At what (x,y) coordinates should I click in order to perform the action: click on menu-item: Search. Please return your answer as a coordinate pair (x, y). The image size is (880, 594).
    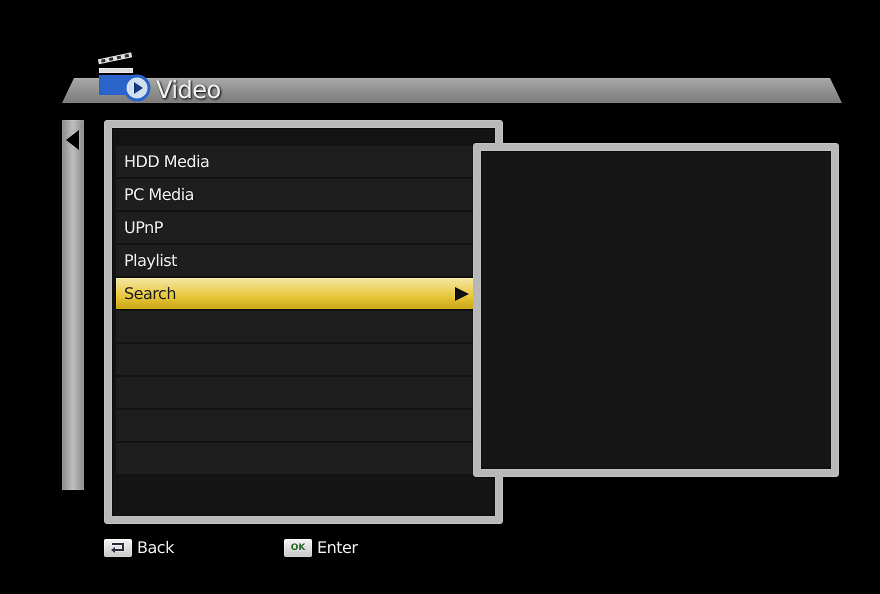
    Looking at the image, I should click on (294, 293).